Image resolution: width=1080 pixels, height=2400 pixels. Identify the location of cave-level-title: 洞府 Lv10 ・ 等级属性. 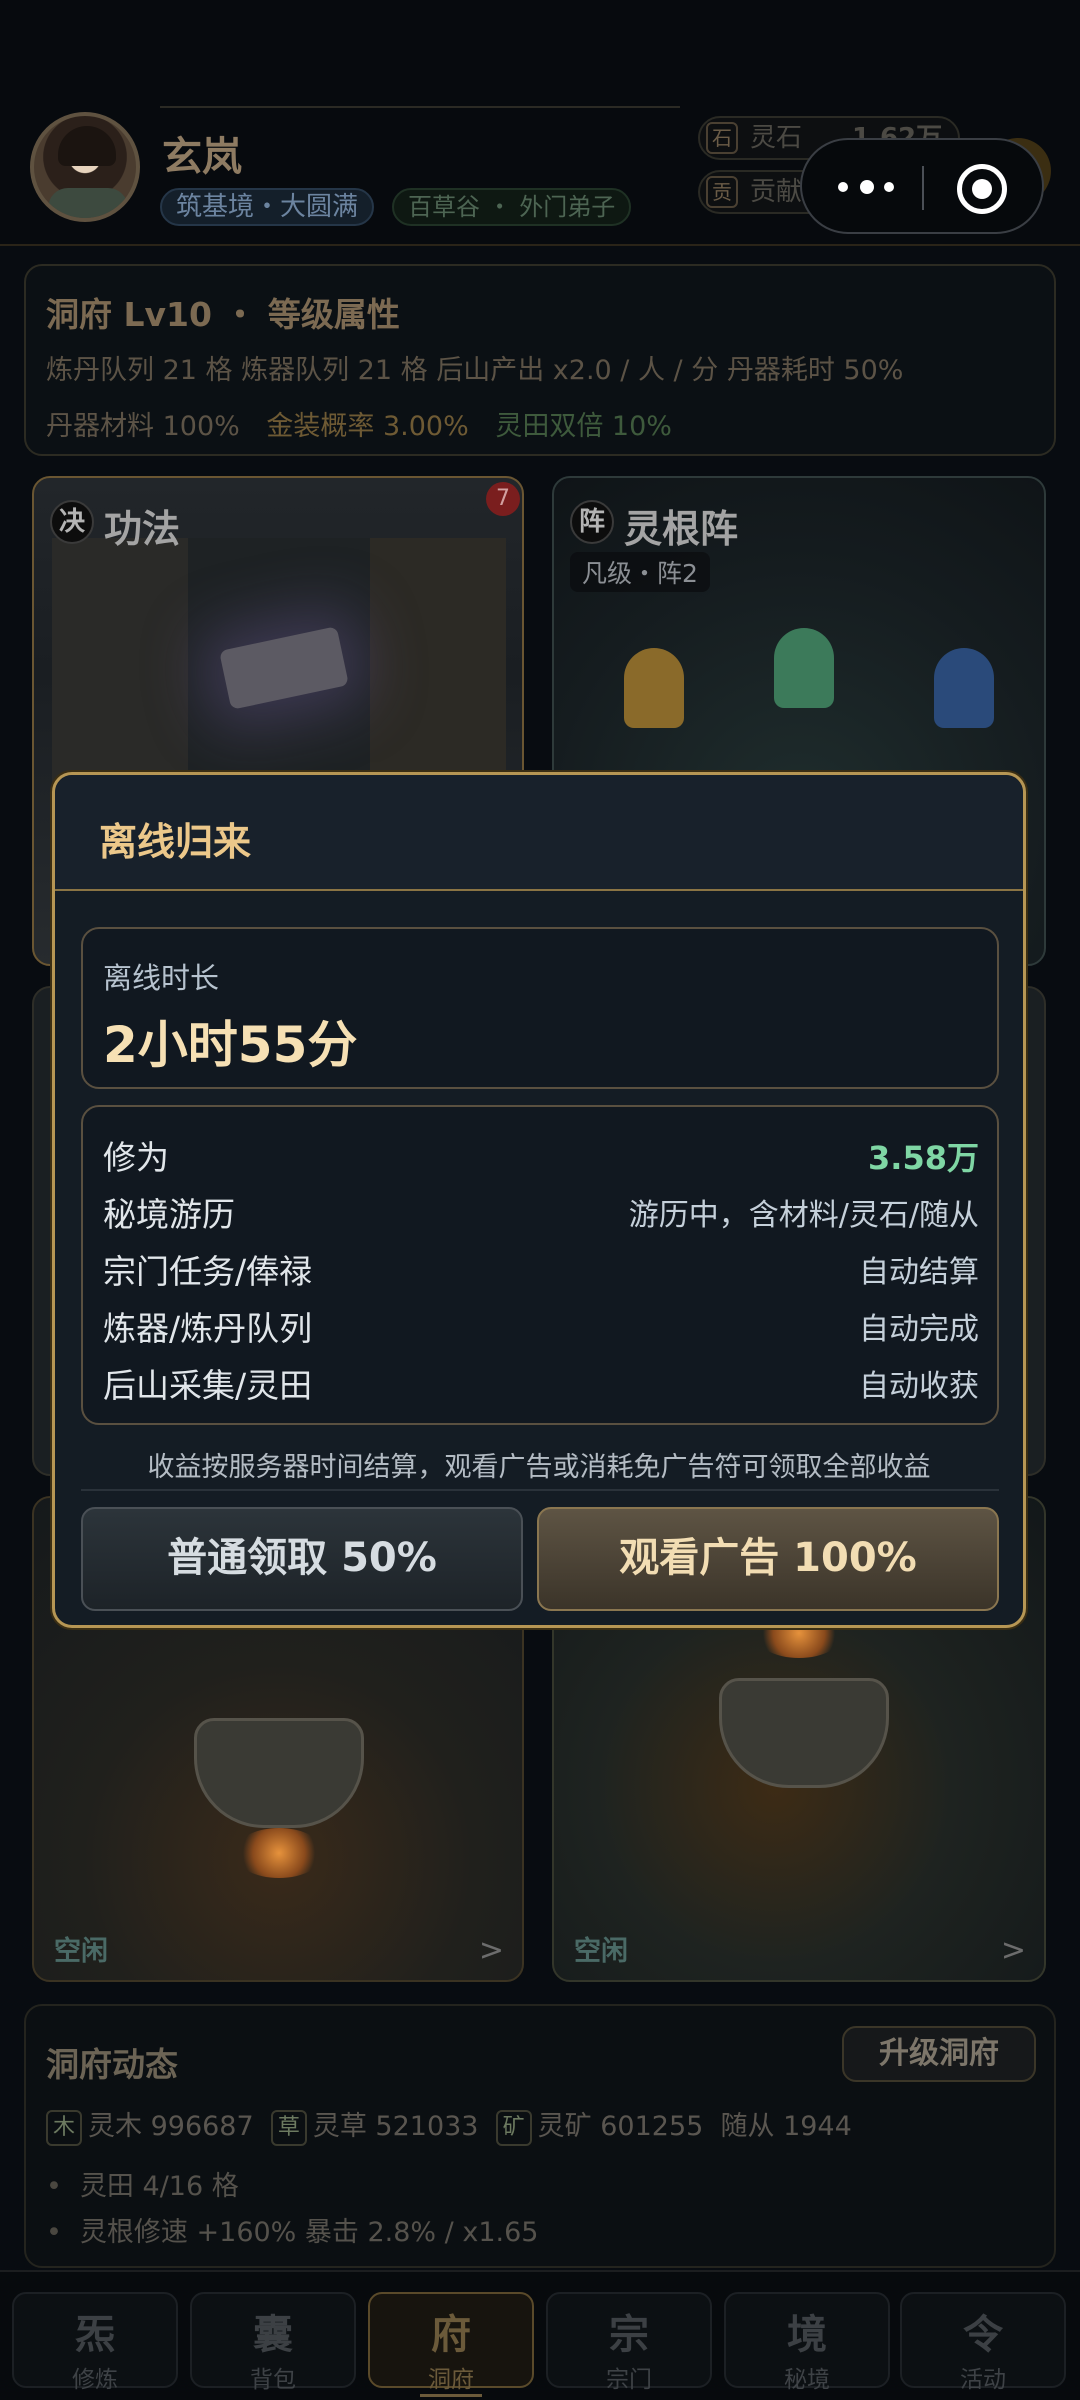
(223, 314).